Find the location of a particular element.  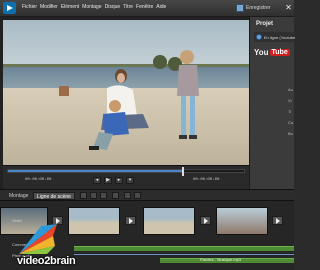

globe-icon is located at coordinates (259, 37).